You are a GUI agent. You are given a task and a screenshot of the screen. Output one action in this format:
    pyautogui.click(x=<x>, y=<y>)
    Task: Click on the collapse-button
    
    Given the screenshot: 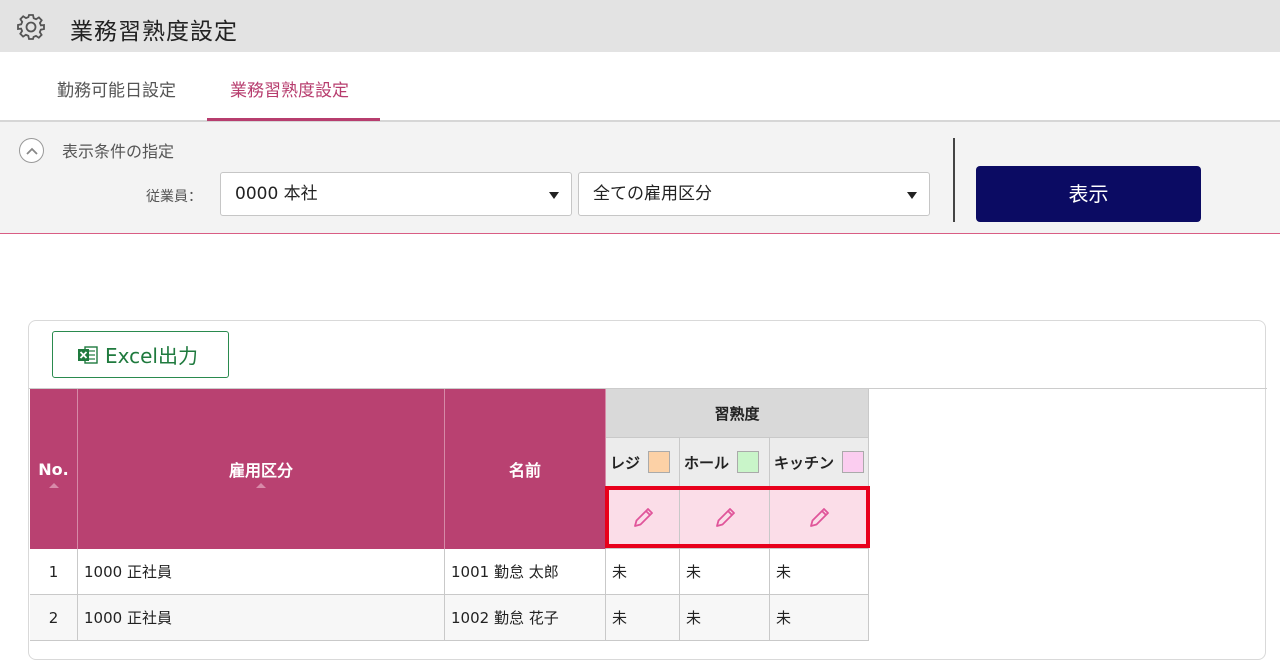 What is the action you would take?
    pyautogui.click(x=31, y=150)
    